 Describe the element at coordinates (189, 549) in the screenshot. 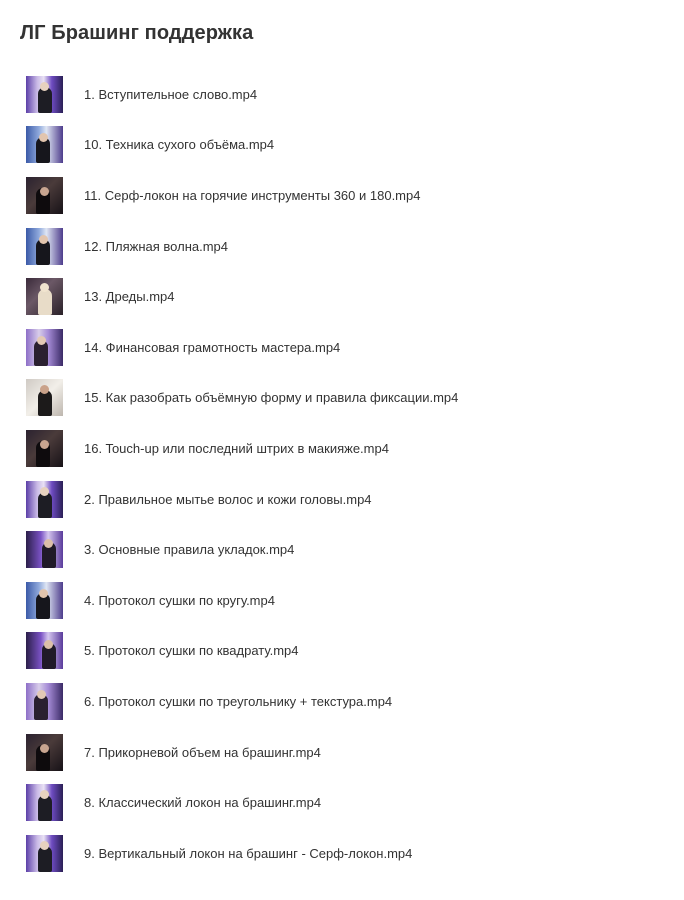

I see `file-name-link: 3. Основные правила укладок.mp4` at that location.